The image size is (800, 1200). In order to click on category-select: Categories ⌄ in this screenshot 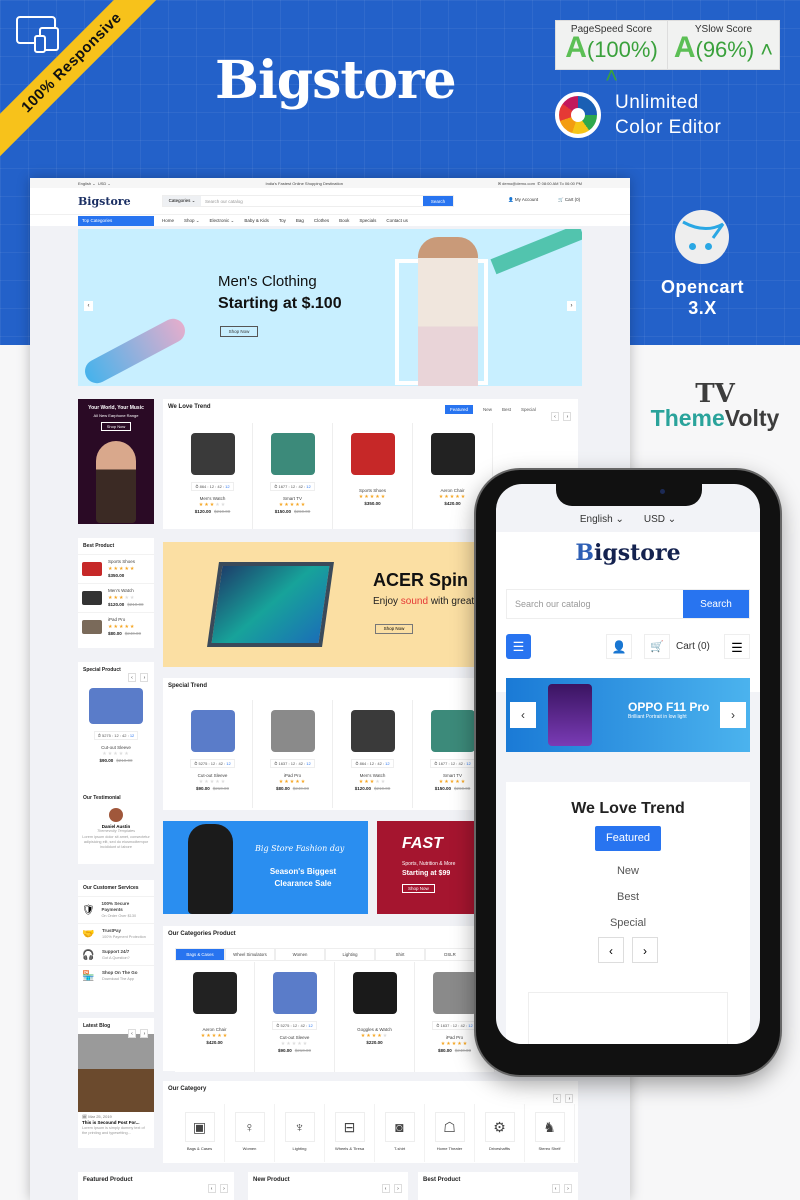, I will do `click(182, 201)`.